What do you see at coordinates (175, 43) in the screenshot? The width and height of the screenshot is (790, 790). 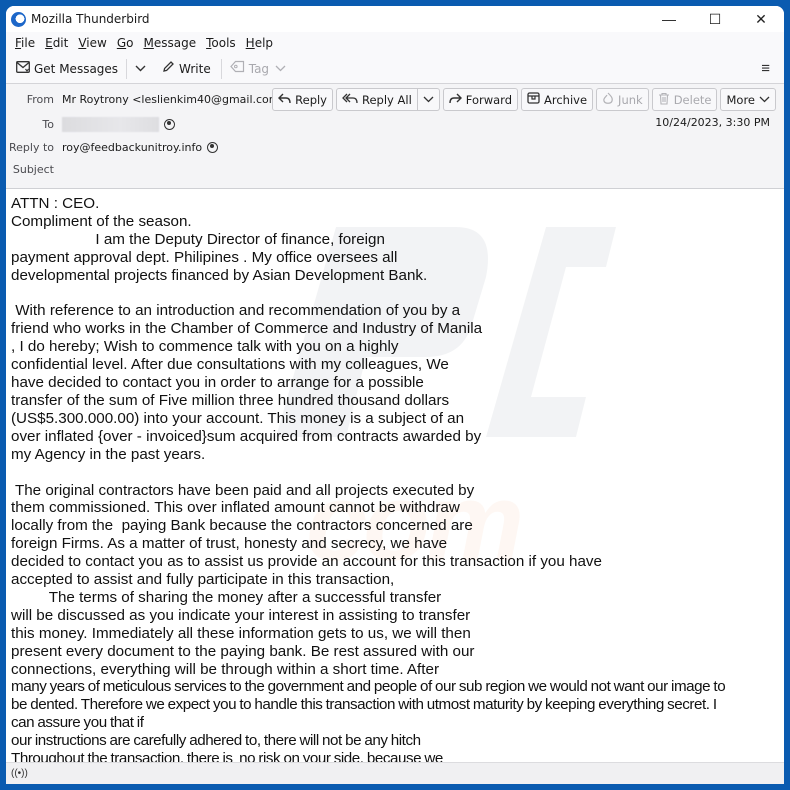 I see `menu-label: essage` at bounding box center [175, 43].